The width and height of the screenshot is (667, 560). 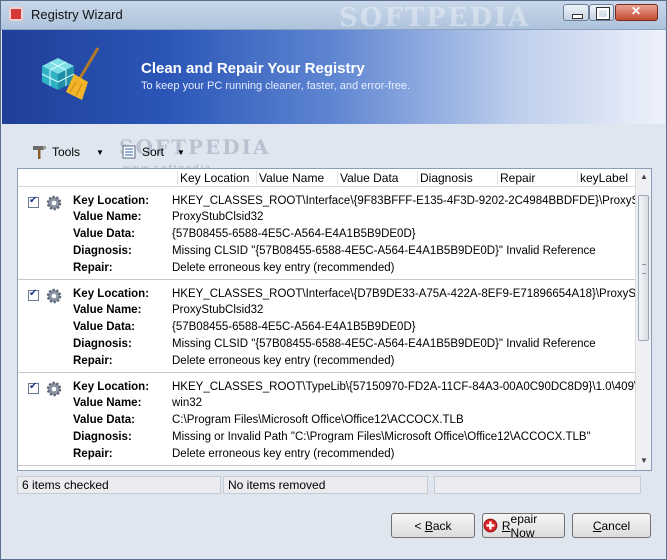 I want to click on app-icon, so click(x=16, y=14).